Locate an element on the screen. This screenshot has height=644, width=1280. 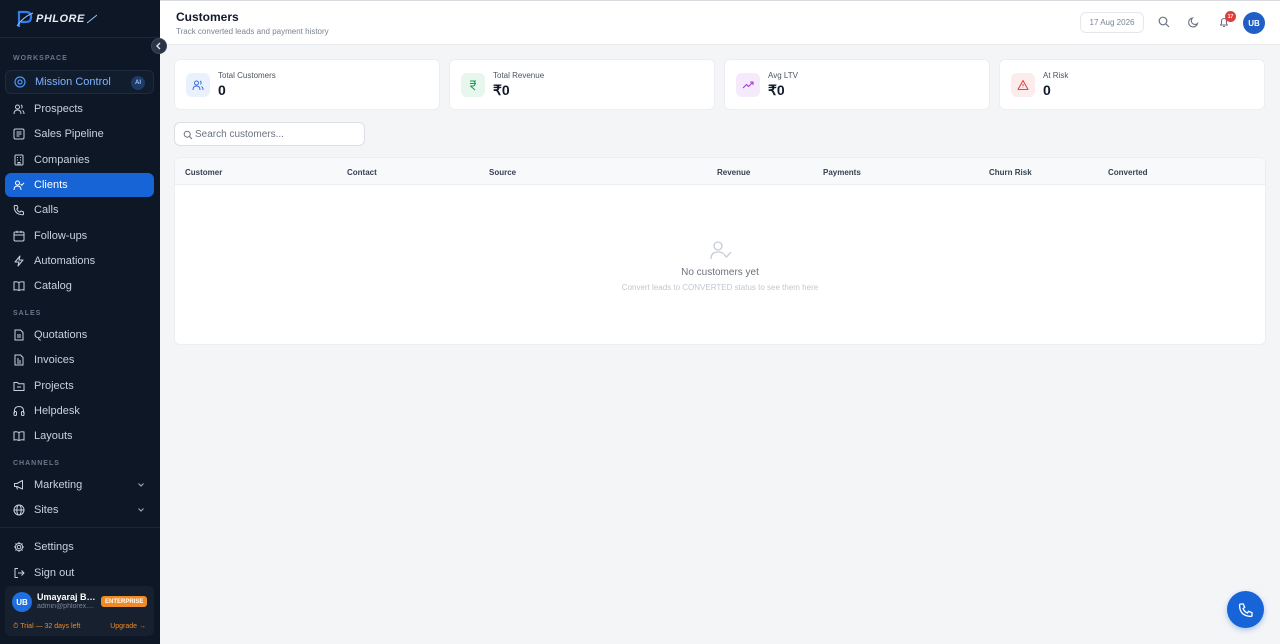
document-icon is located at coordinates (19, 335).